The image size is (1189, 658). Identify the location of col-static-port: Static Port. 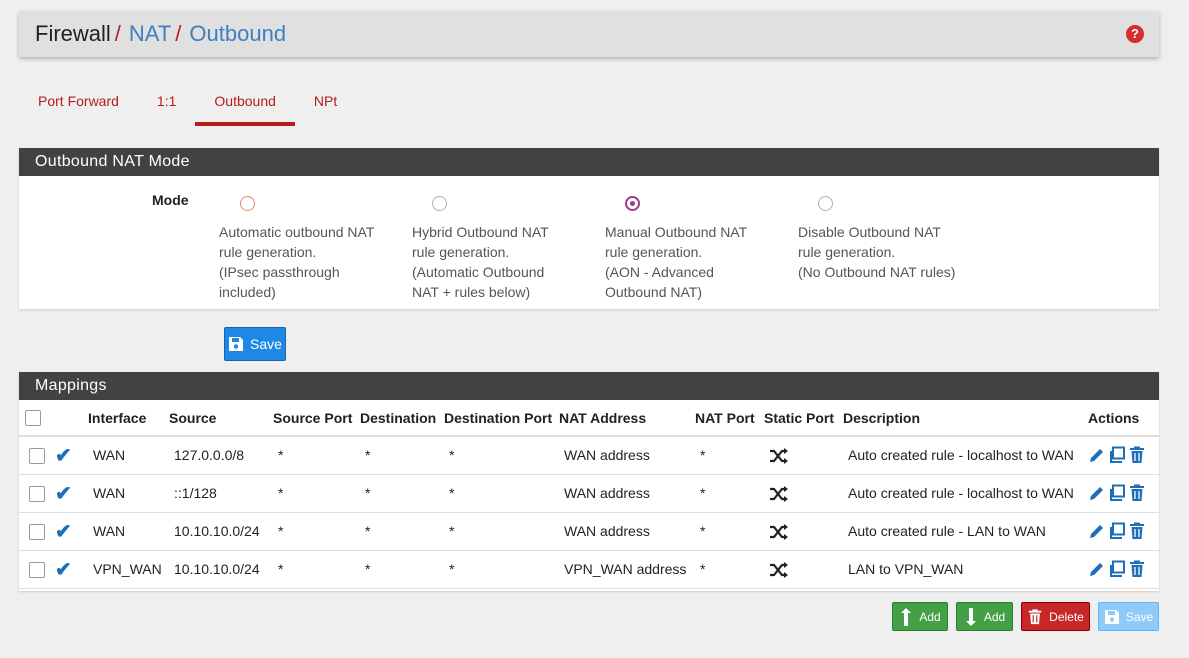
(803, 418).